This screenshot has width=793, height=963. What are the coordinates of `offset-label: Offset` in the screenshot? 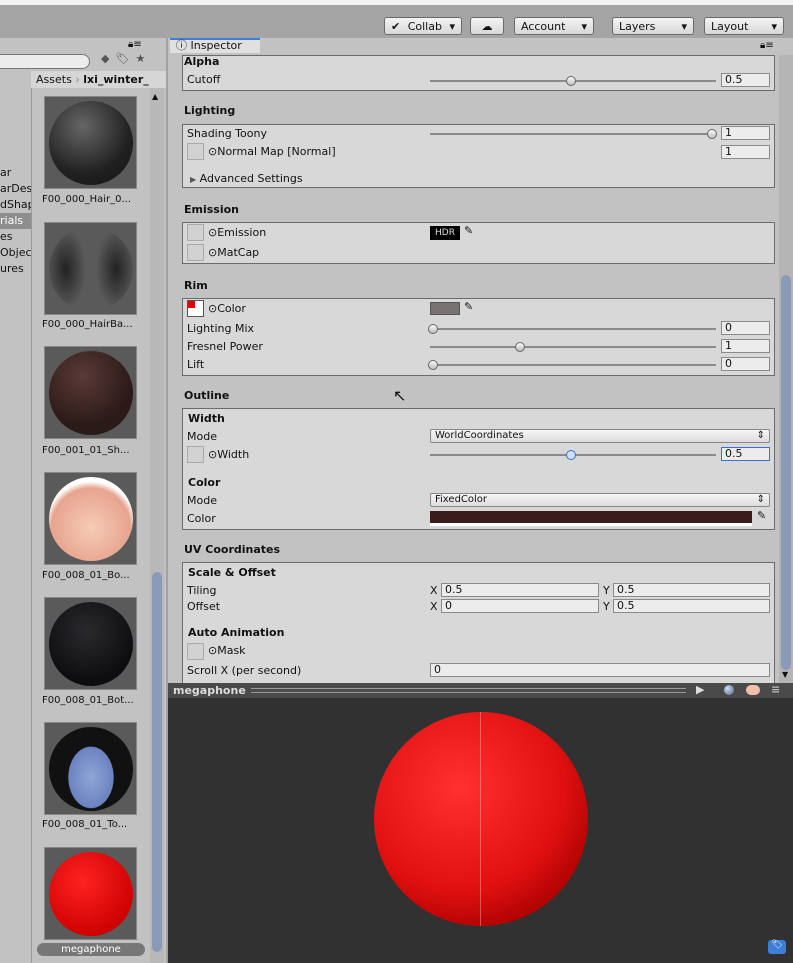 It's located at (204, 606).